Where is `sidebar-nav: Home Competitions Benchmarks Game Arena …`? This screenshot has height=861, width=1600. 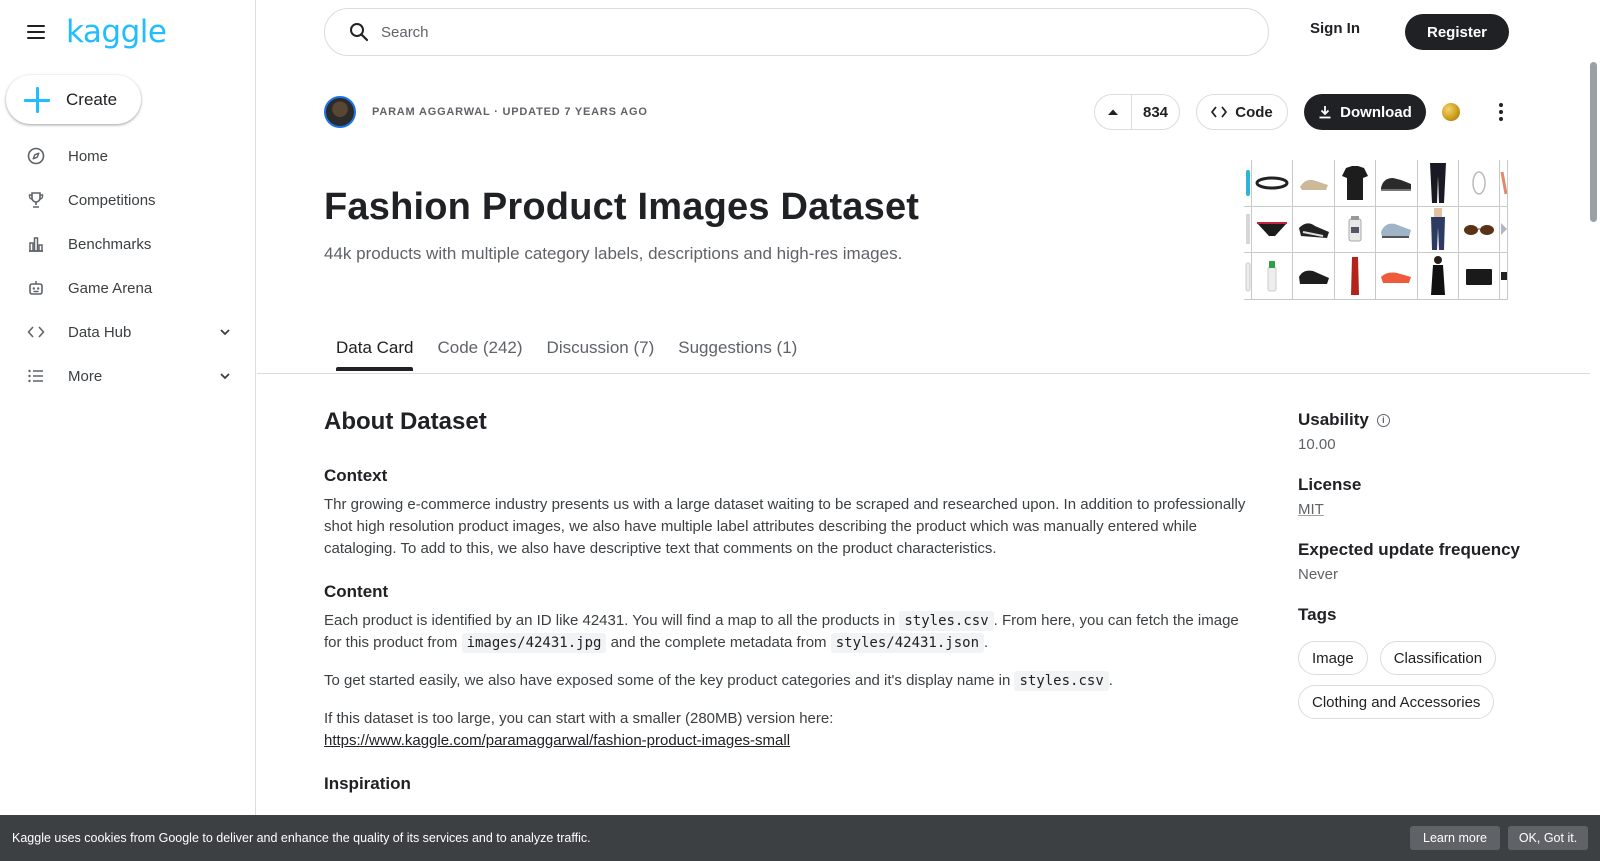 sidebar-nav: Home Competitions Benchmarks Game Arena … is located at coordinates (127, 266).